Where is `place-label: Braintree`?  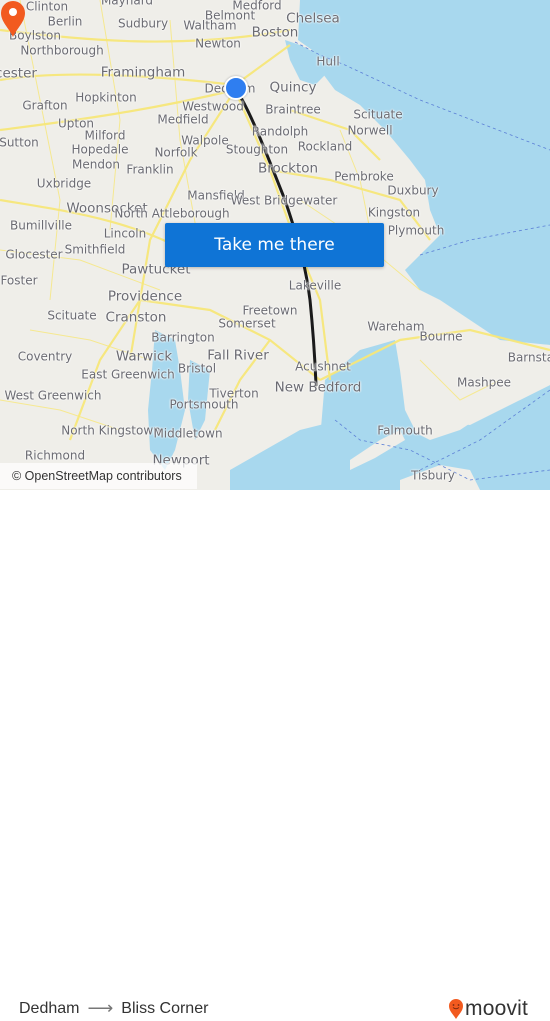
place-label: Braintree is located at coordinates (293, 109).